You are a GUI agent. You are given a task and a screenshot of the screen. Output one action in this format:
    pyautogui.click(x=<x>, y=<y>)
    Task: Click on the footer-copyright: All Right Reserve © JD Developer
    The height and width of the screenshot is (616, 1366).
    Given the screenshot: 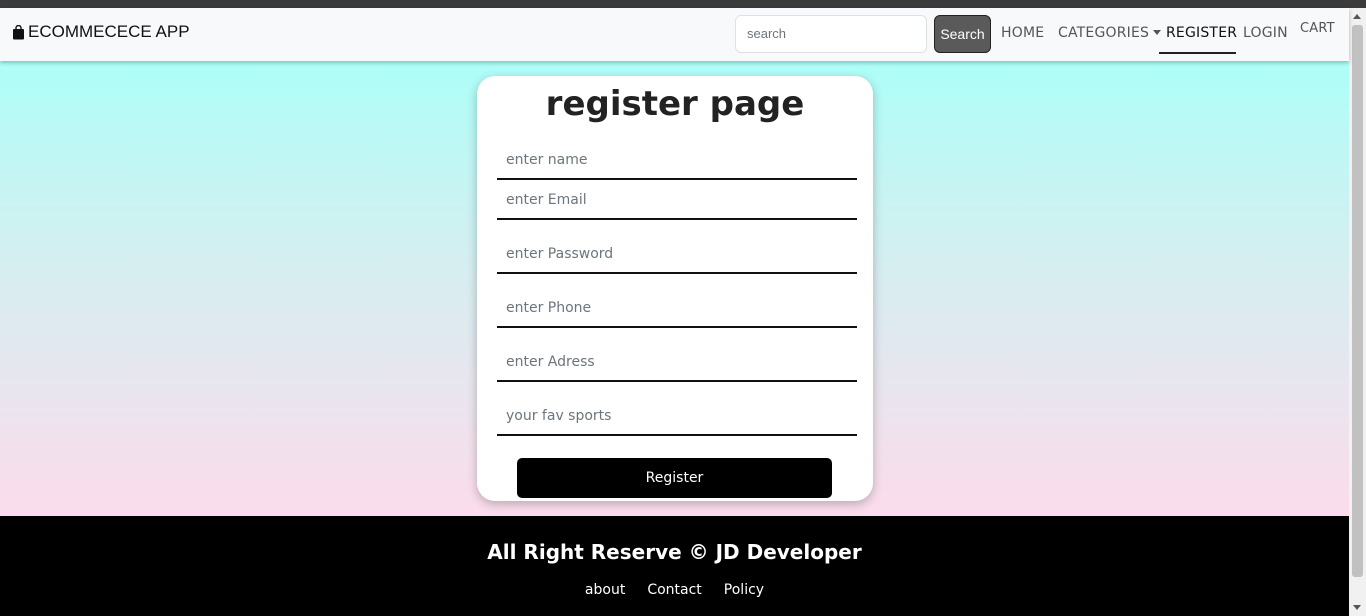 What is the action you would take?
    pyautogui.click(x=674, y=552)
    